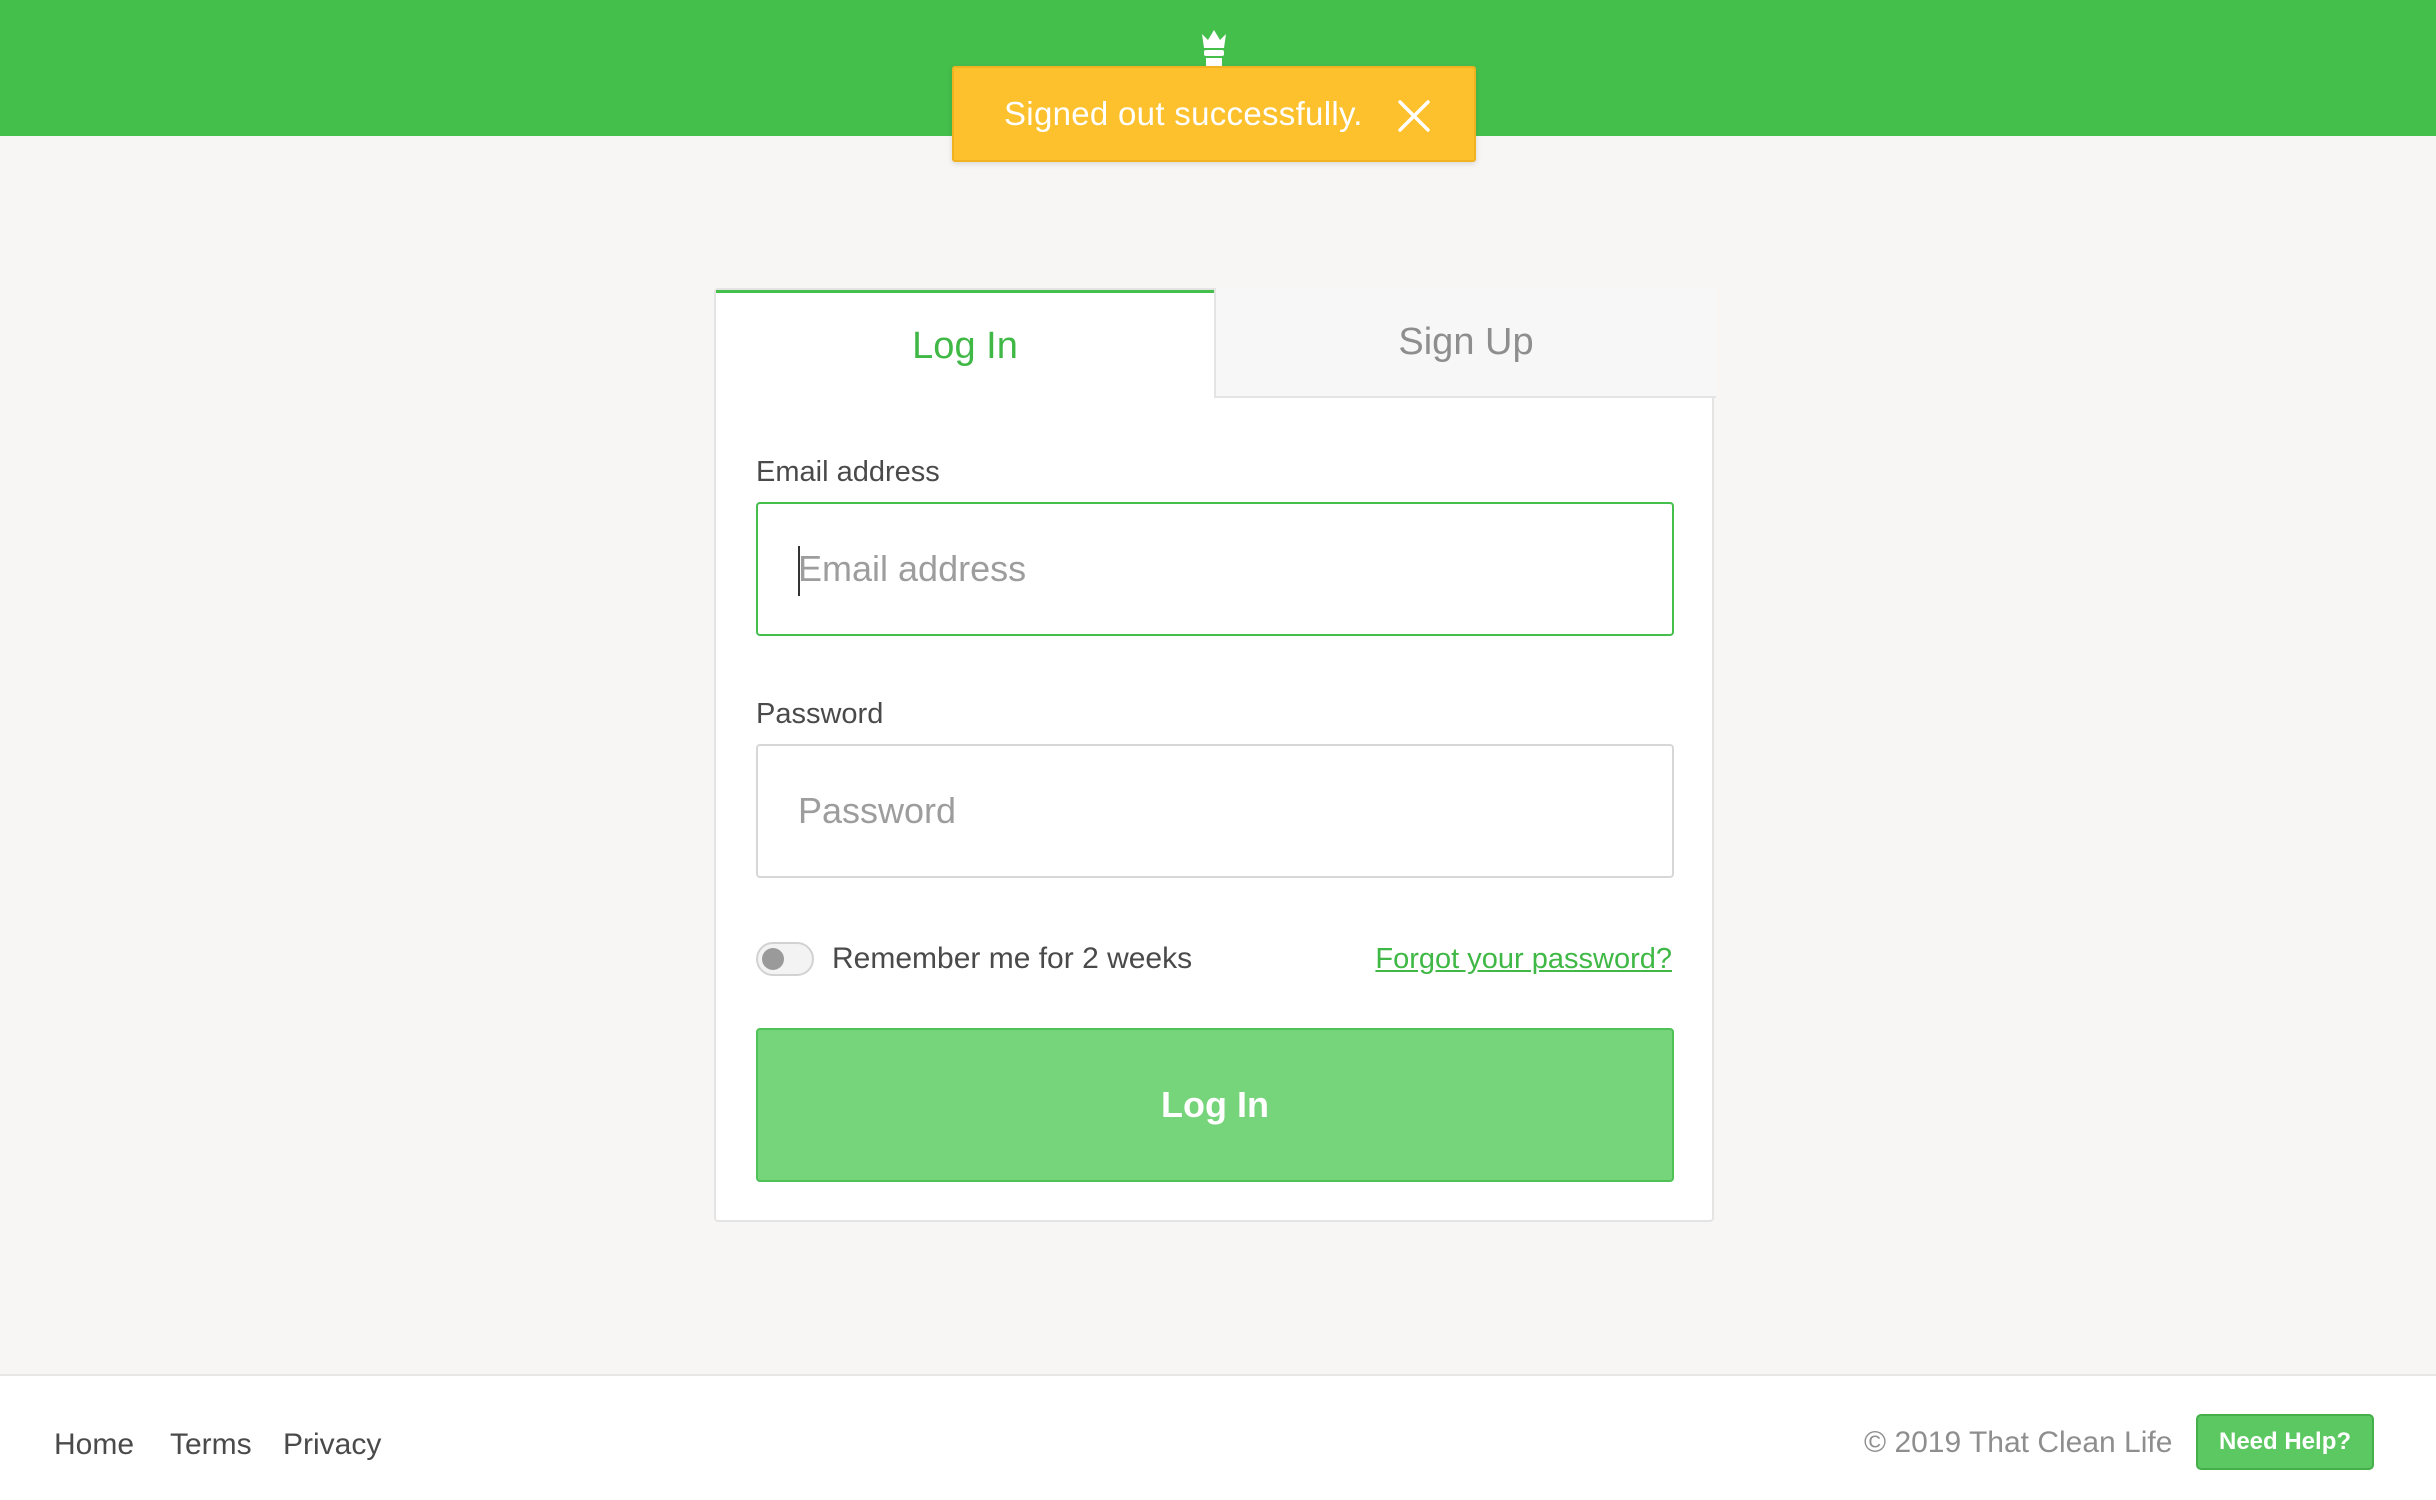 This screenshot has width=2436, height=1500. What do you see at coordinates (1523, 959) in the screenshot?
I see `forgot-password-link: Forgot your password?` at bounding box center [1523, 959].